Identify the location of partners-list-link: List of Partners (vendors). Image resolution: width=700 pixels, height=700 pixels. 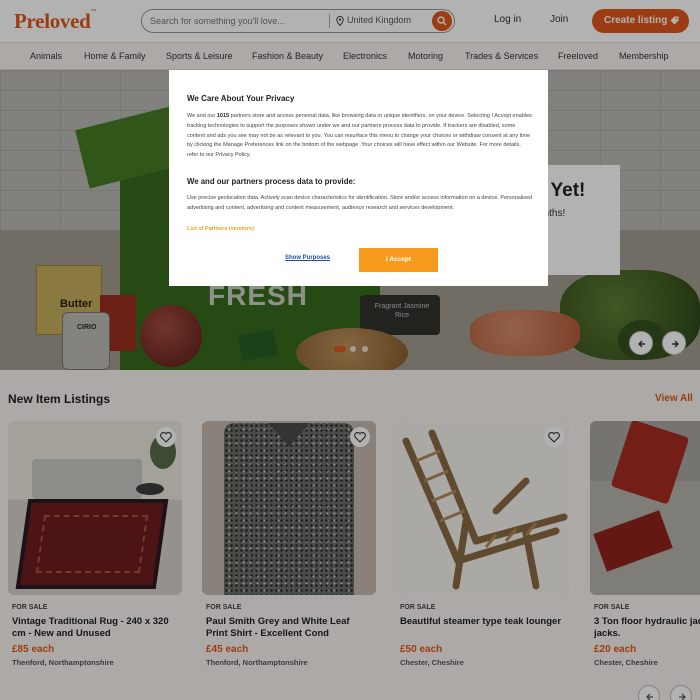
(220, 229).